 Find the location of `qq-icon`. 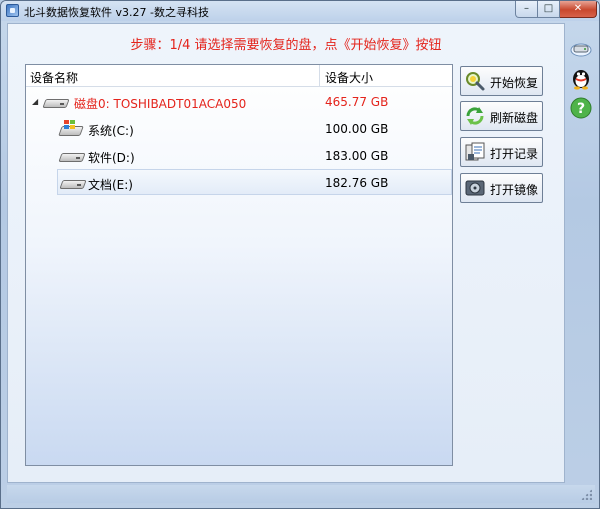

qq-icon is located at coordinates (581, 78).